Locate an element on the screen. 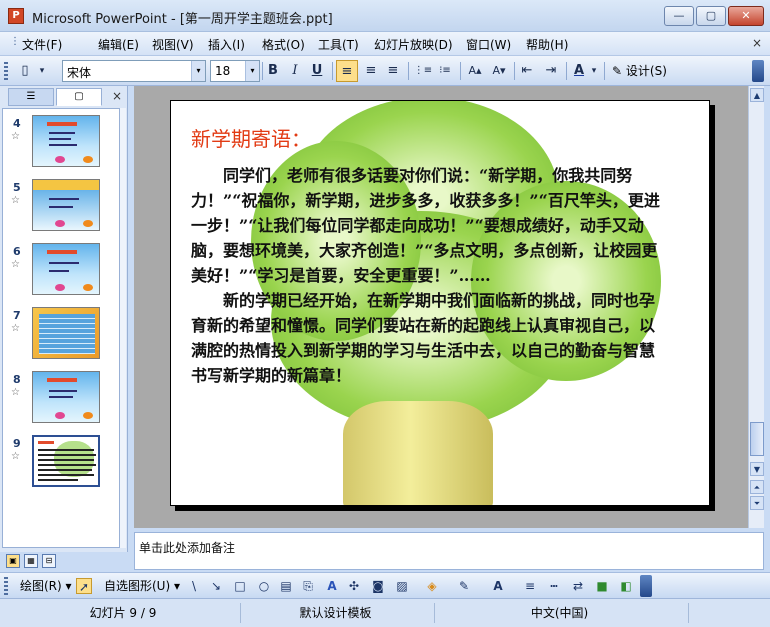 The width and height of the screenshot is (770, 627). animation-star-icon: ☆ is located at coordinates (15, 328).